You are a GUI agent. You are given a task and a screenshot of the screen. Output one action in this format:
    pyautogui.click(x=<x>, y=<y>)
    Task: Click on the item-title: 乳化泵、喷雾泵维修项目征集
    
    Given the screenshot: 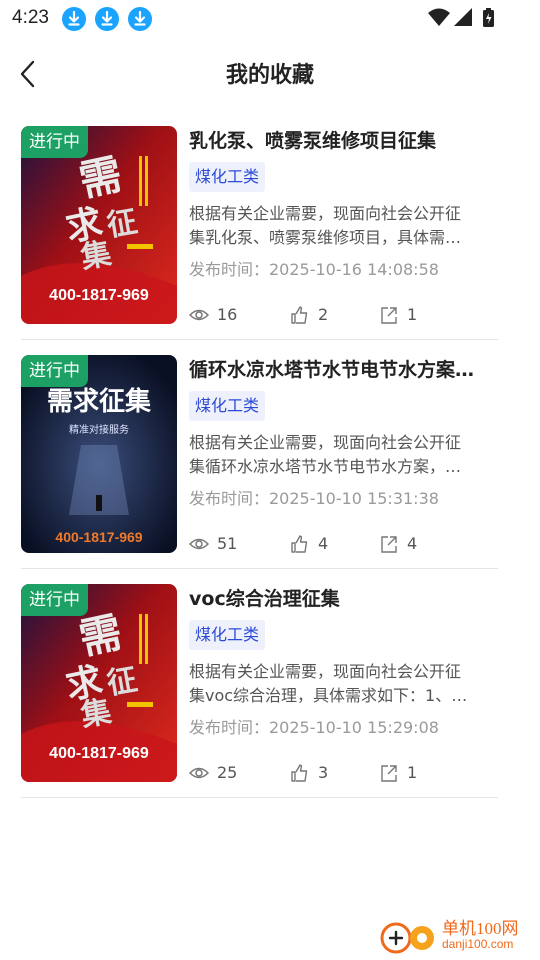 What is the action you would take?
    pyautogui.click(x=313, y=141)
    